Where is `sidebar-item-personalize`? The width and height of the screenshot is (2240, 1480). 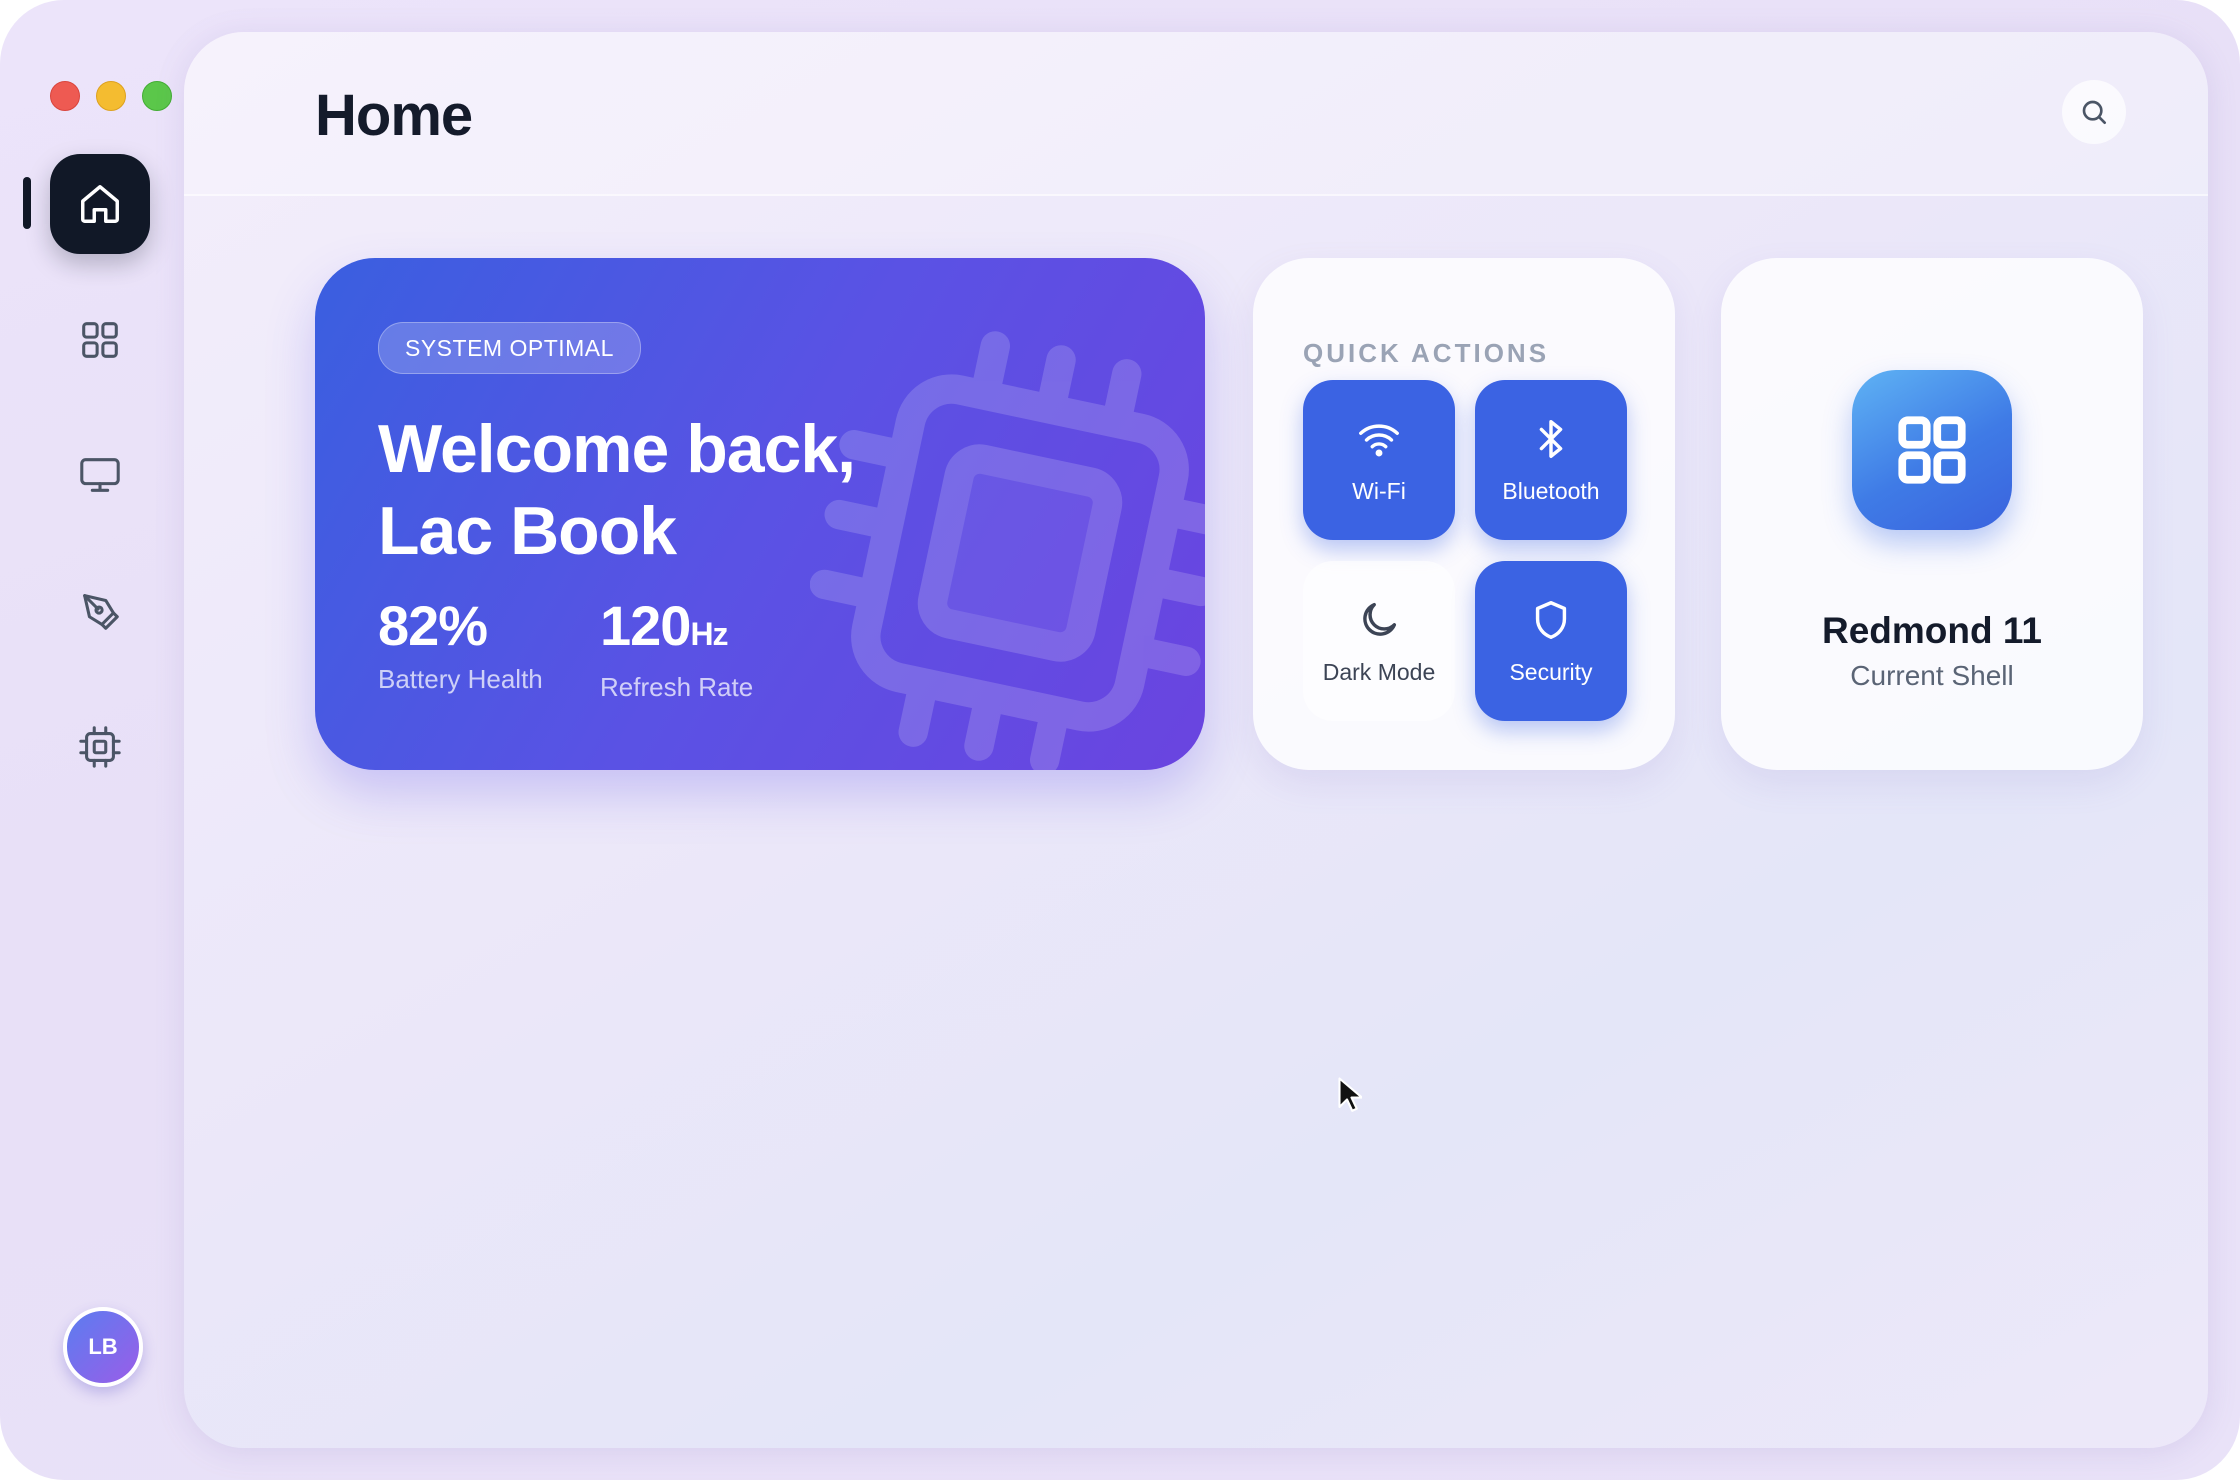 sidebar-item-personalize is located at coordinates (100, 611).